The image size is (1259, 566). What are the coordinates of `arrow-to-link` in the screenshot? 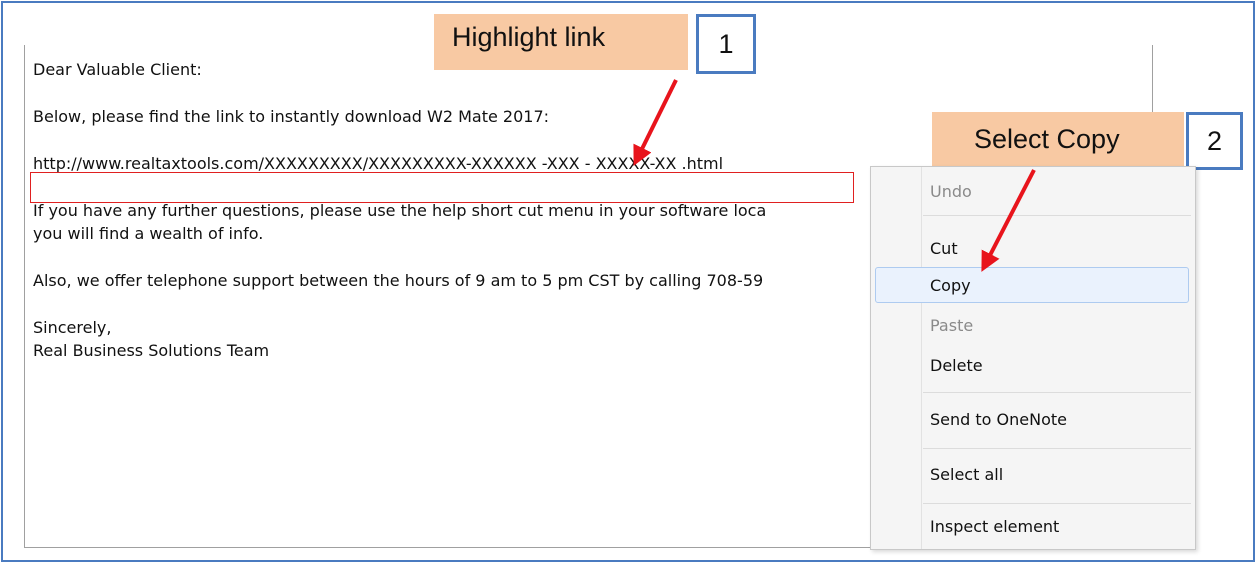 It's located at (655, 122).